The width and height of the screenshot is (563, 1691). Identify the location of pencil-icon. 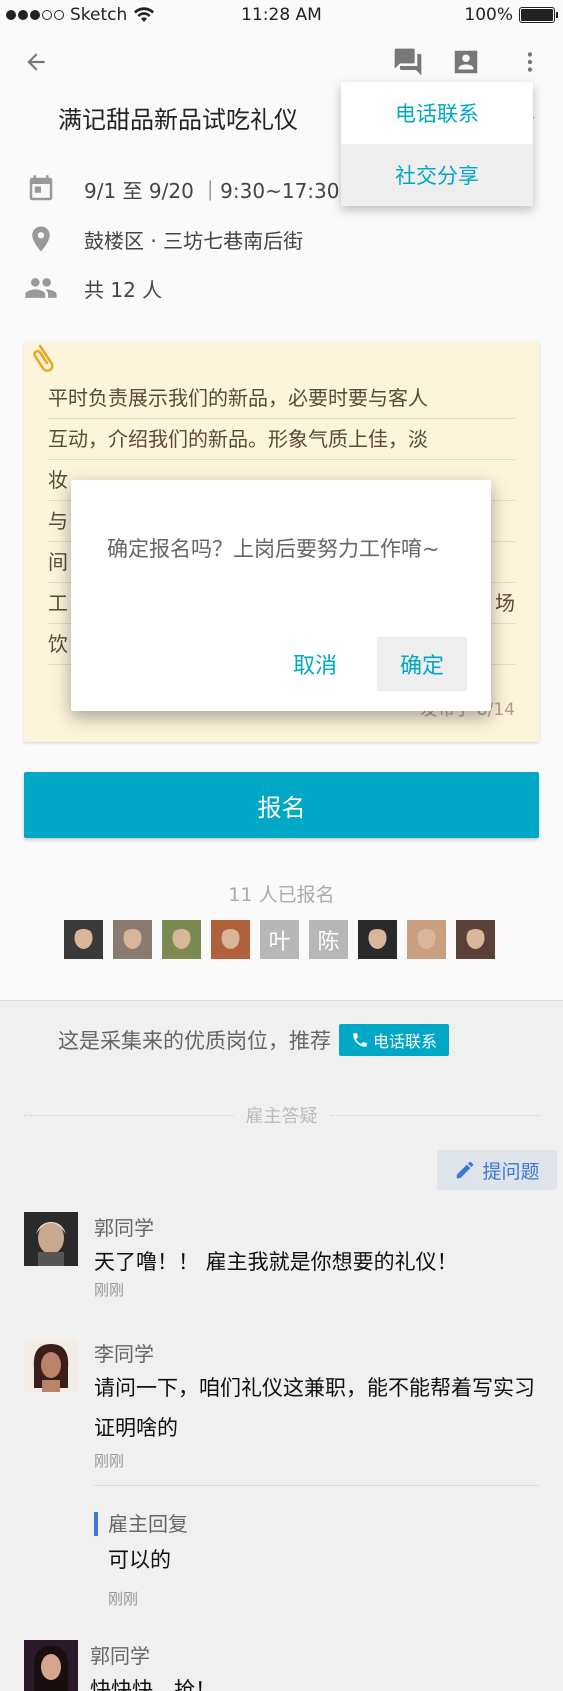
(465, 1170).